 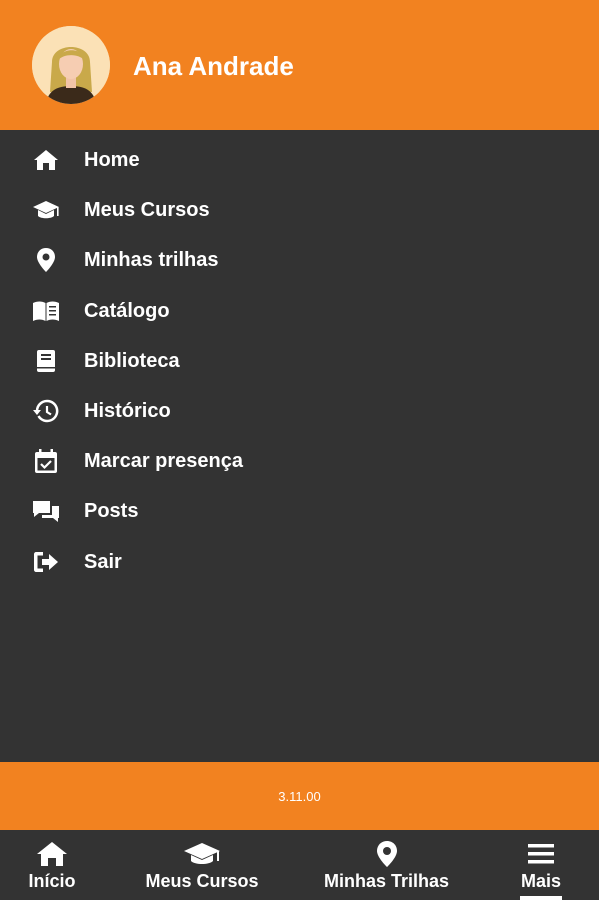 I want to click on version-footer: 3.11.00, so click(x=299, y=796).